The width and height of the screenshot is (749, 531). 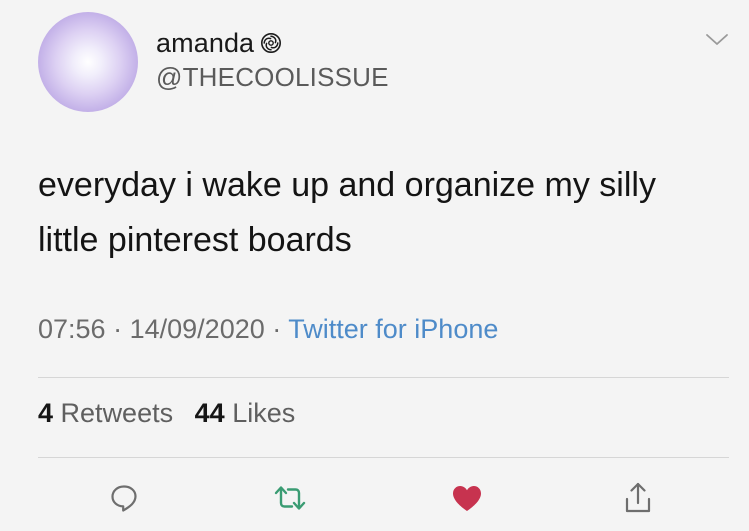 I want to click on verified-swirl-icon, so click(x=271, y=43).